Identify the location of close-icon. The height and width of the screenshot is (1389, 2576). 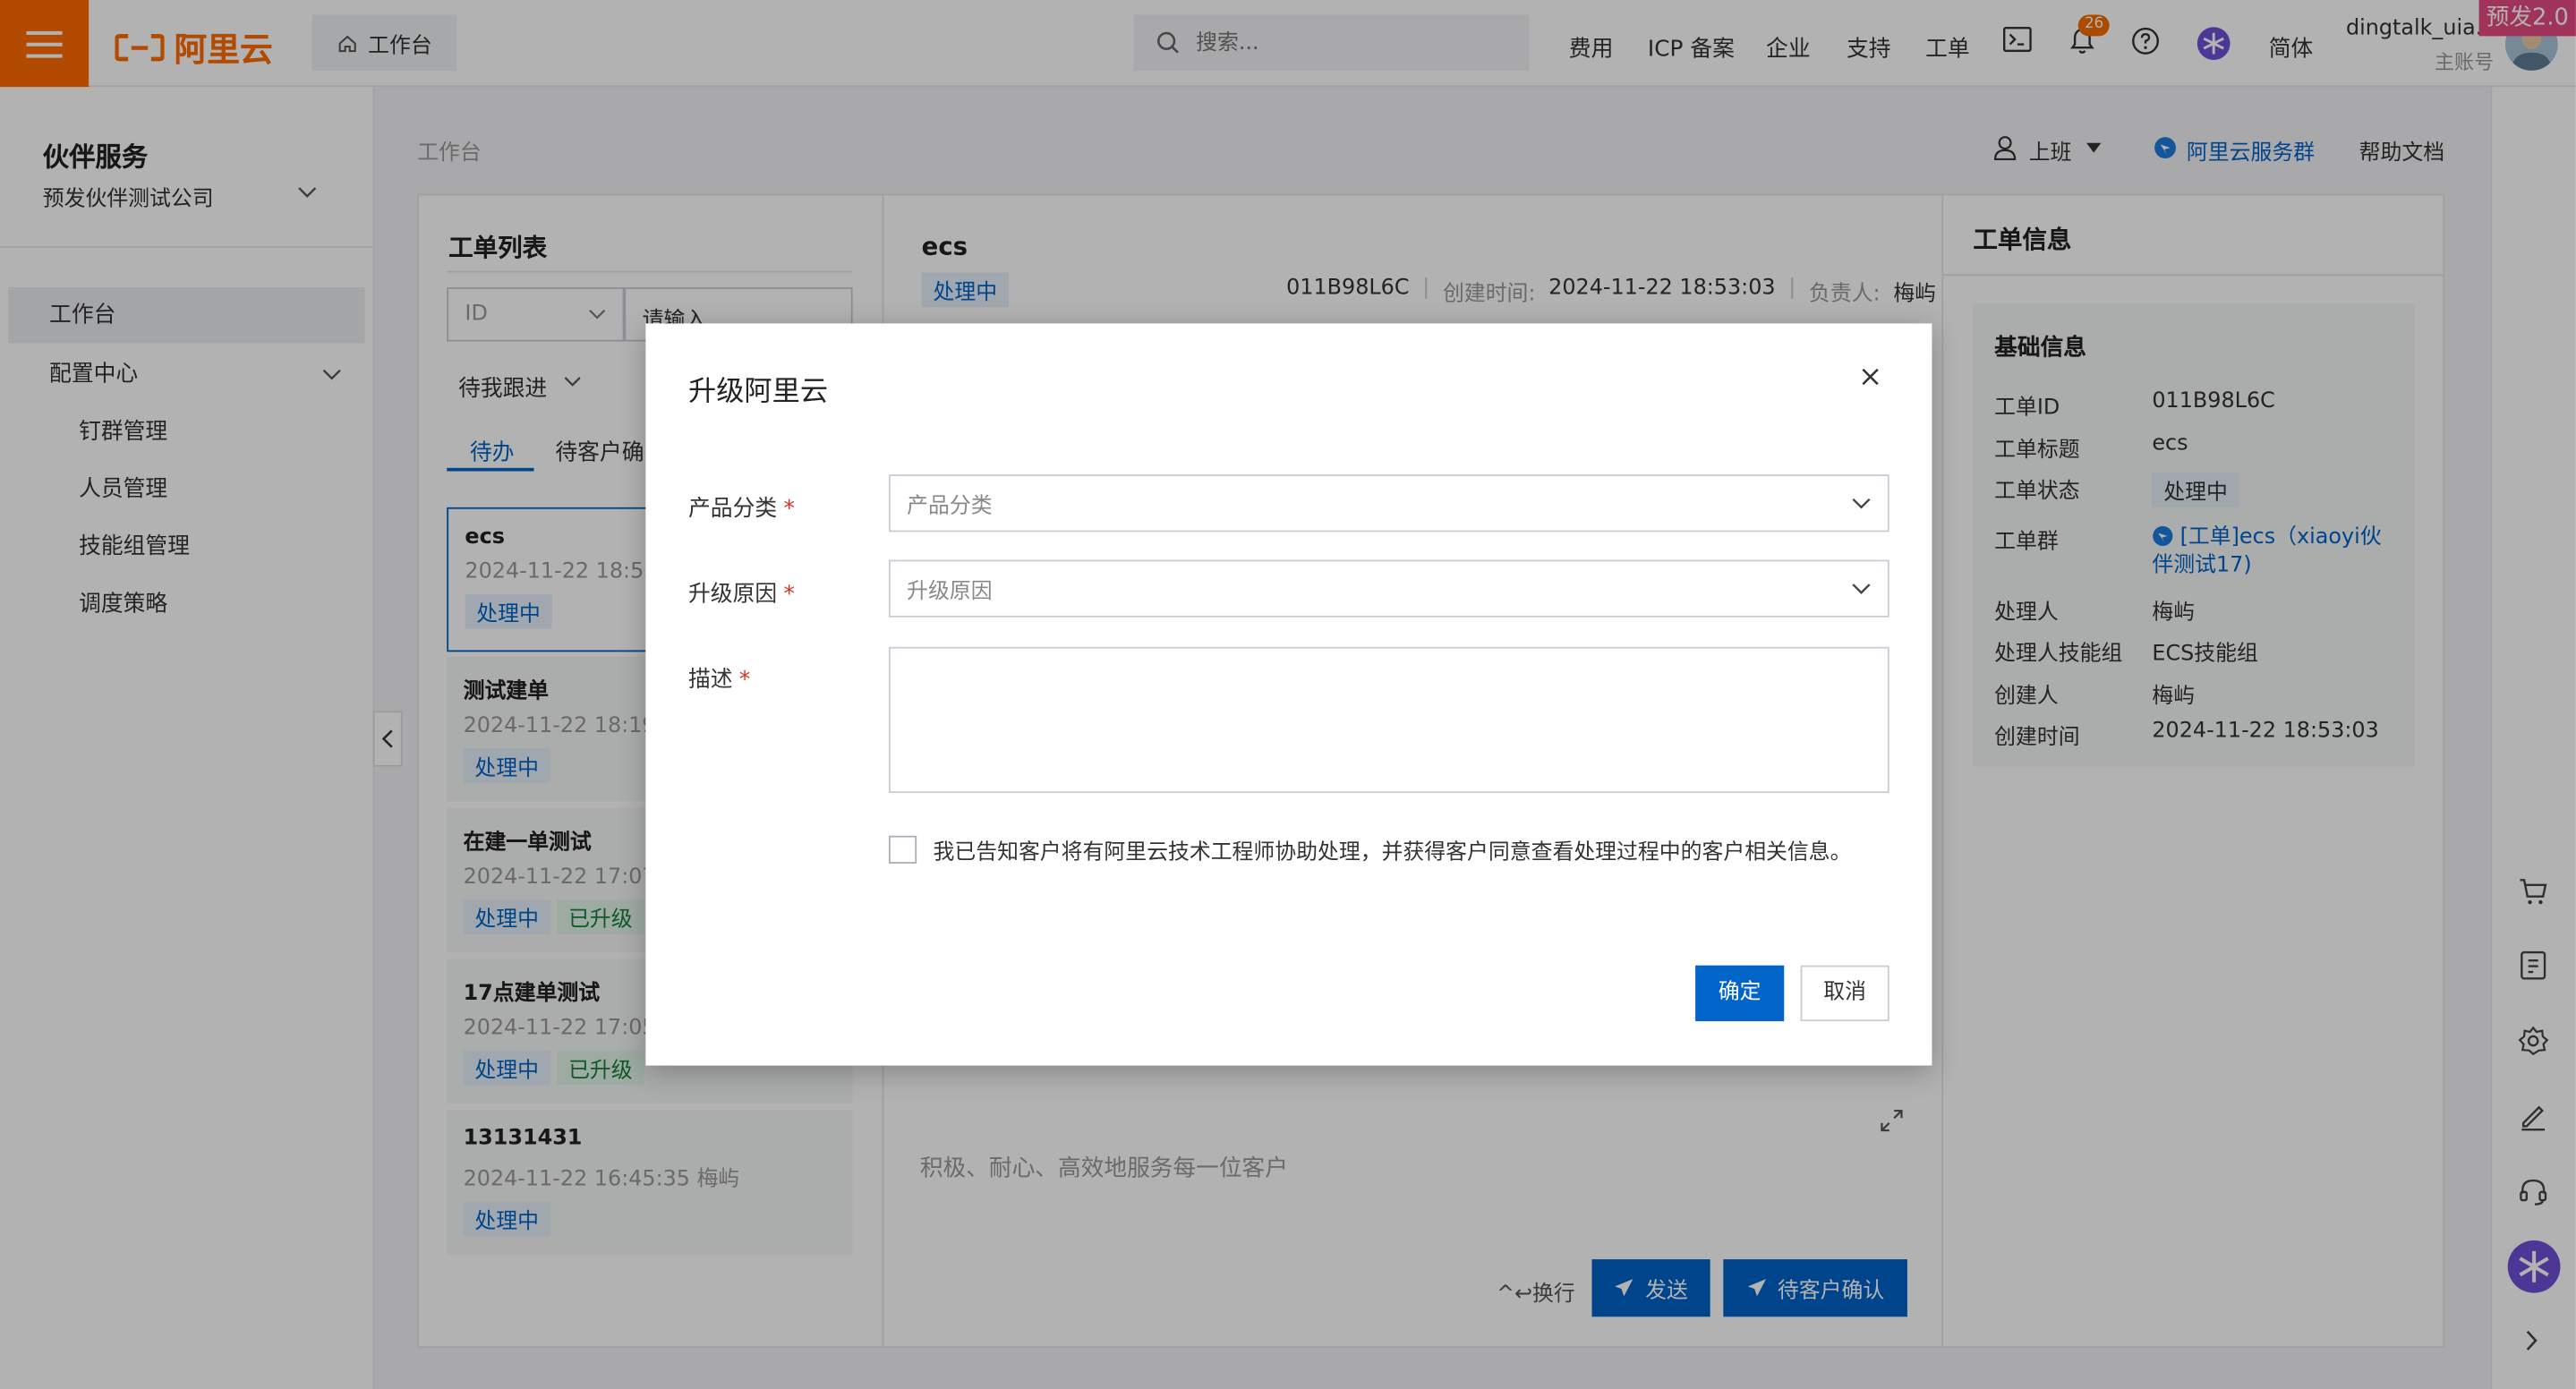
(1871, 377).